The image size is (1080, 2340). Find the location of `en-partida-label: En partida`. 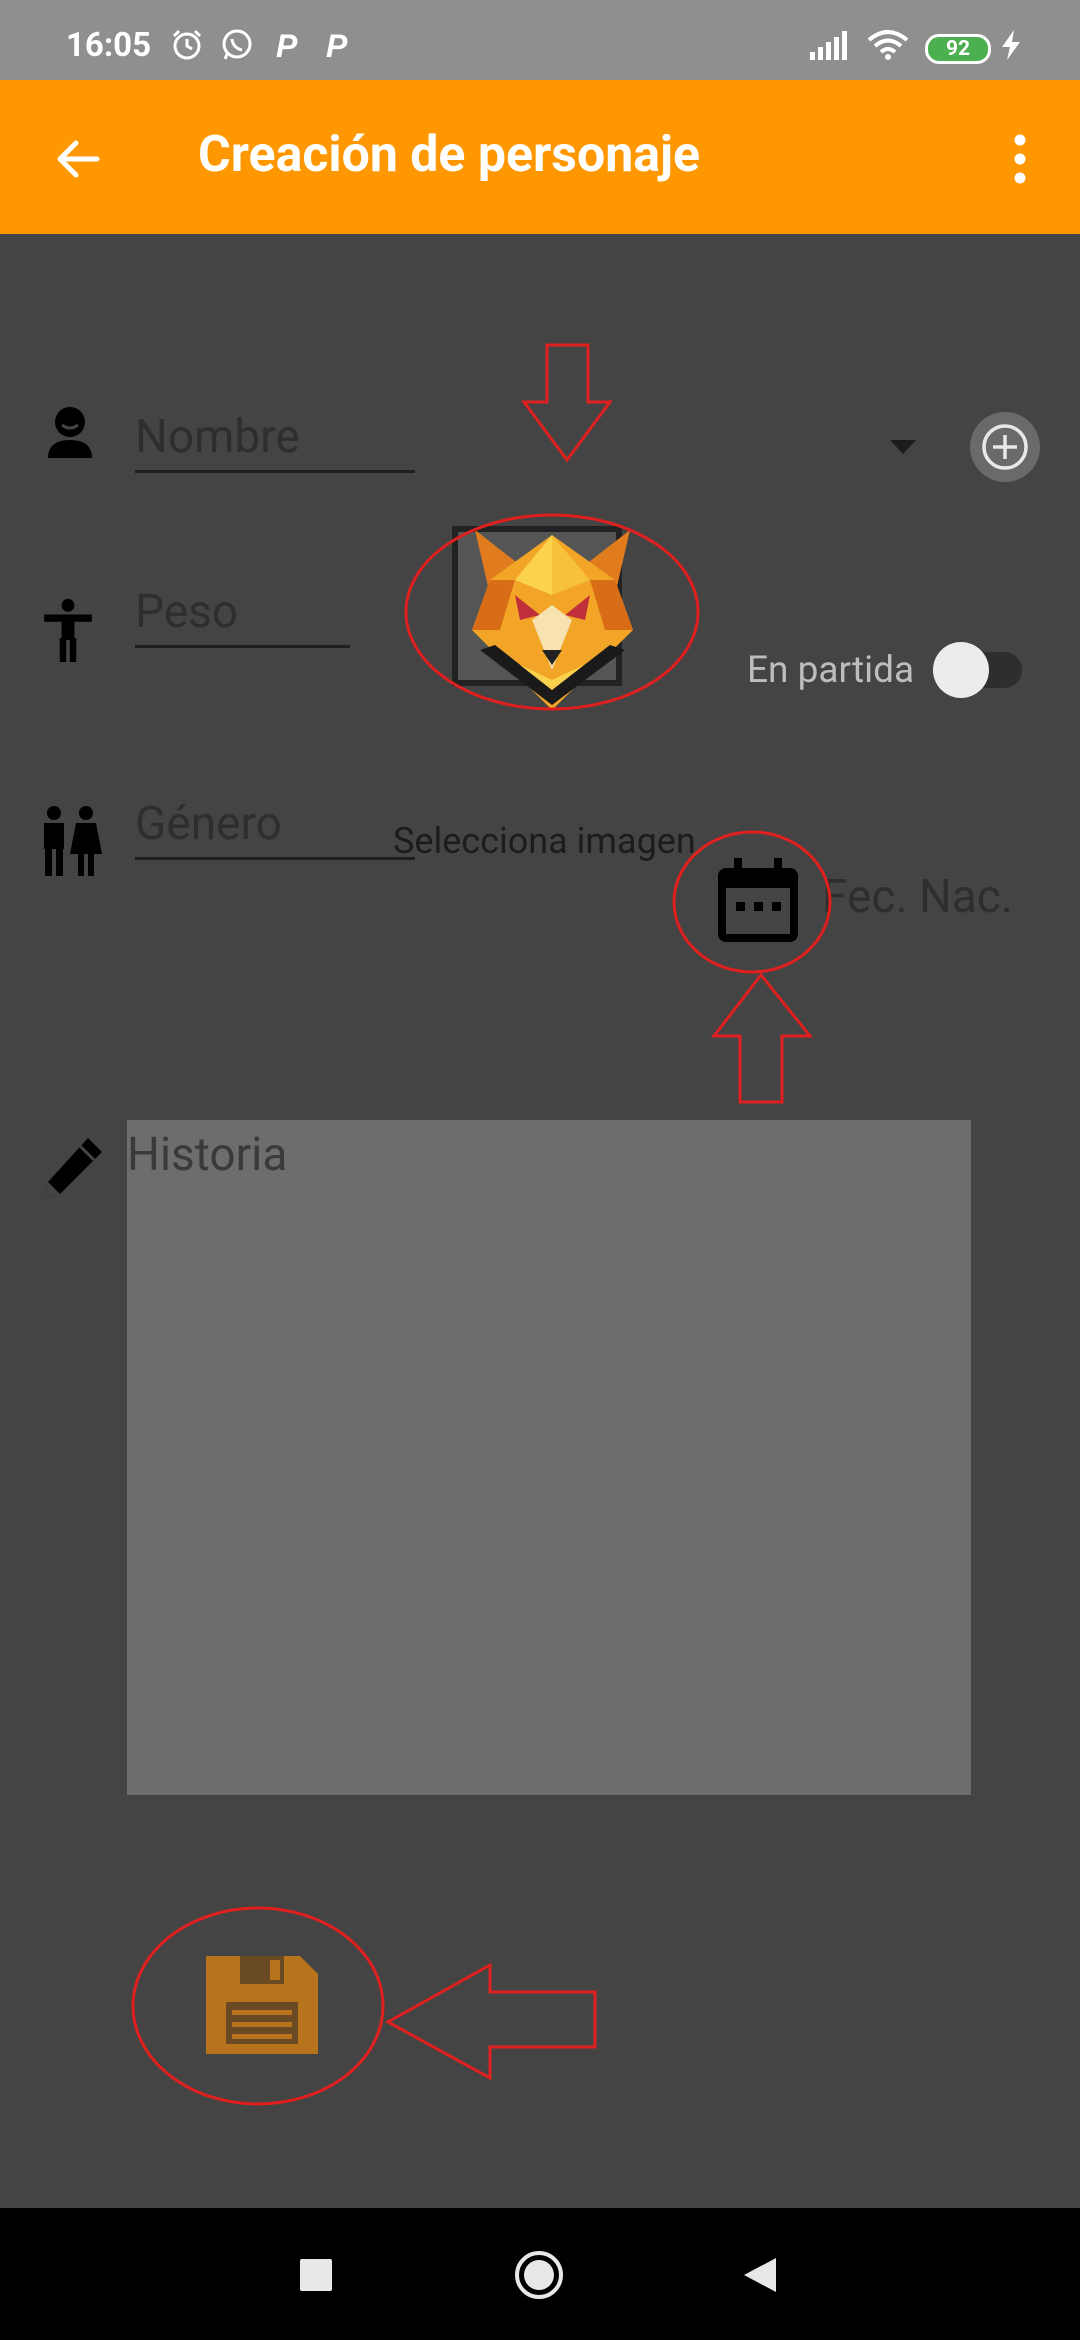

en-partida-label: En partida is located at coordinates (831, 670).